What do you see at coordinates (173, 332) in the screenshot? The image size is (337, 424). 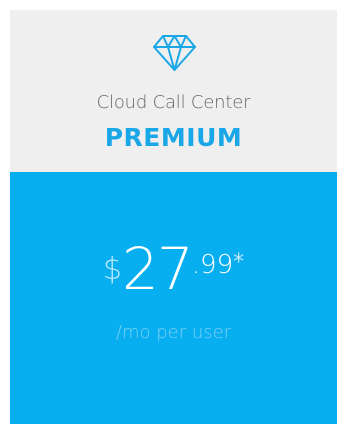 I see `price-period: /mo per user` at bounding box center [173, 332].